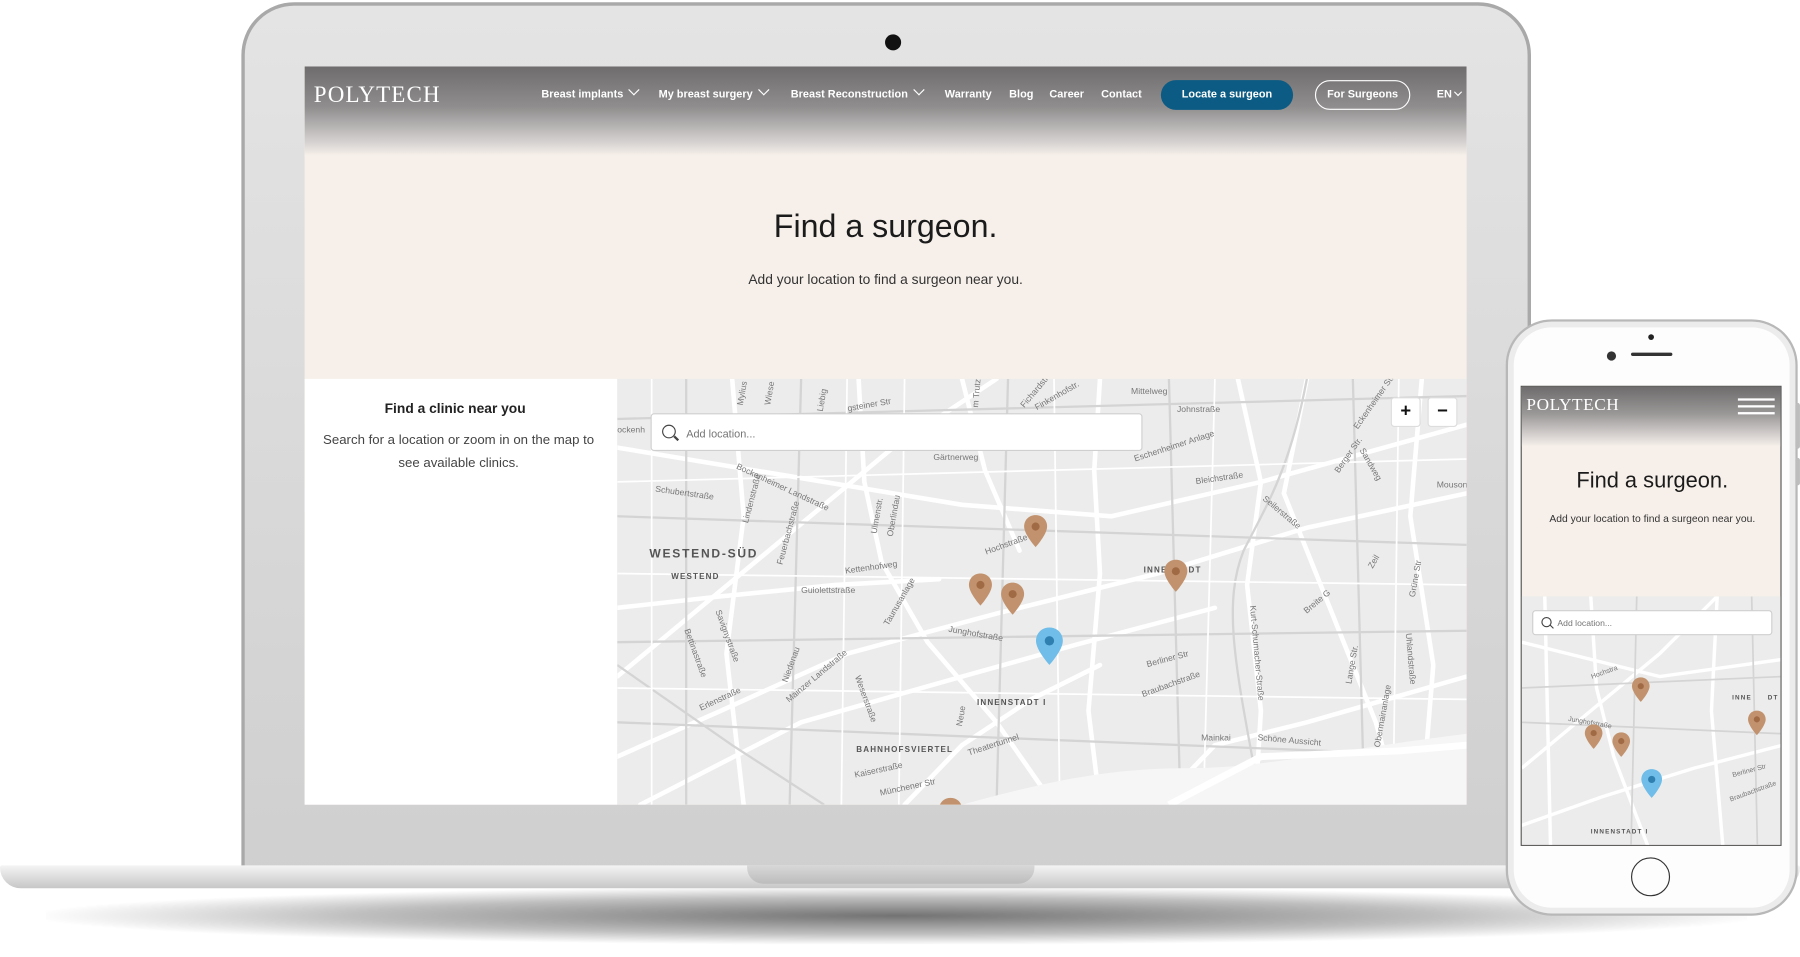 The image size is (1800, 957). I want to click on nav-breast-reconstruction: Breast Reconstruction, so click(857, 92).